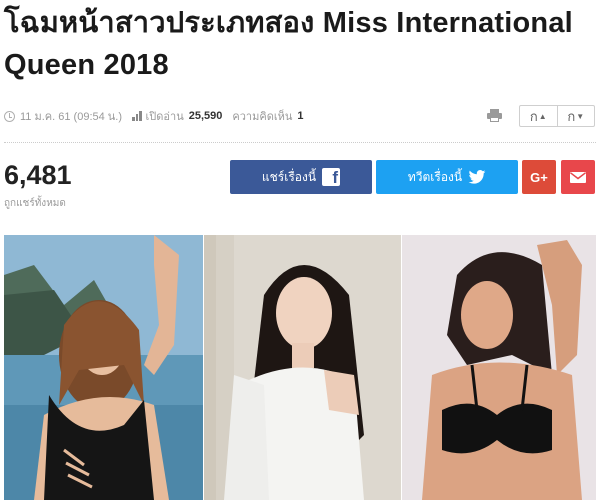  I want to click on bar-chart-icon, so click(137, 116).